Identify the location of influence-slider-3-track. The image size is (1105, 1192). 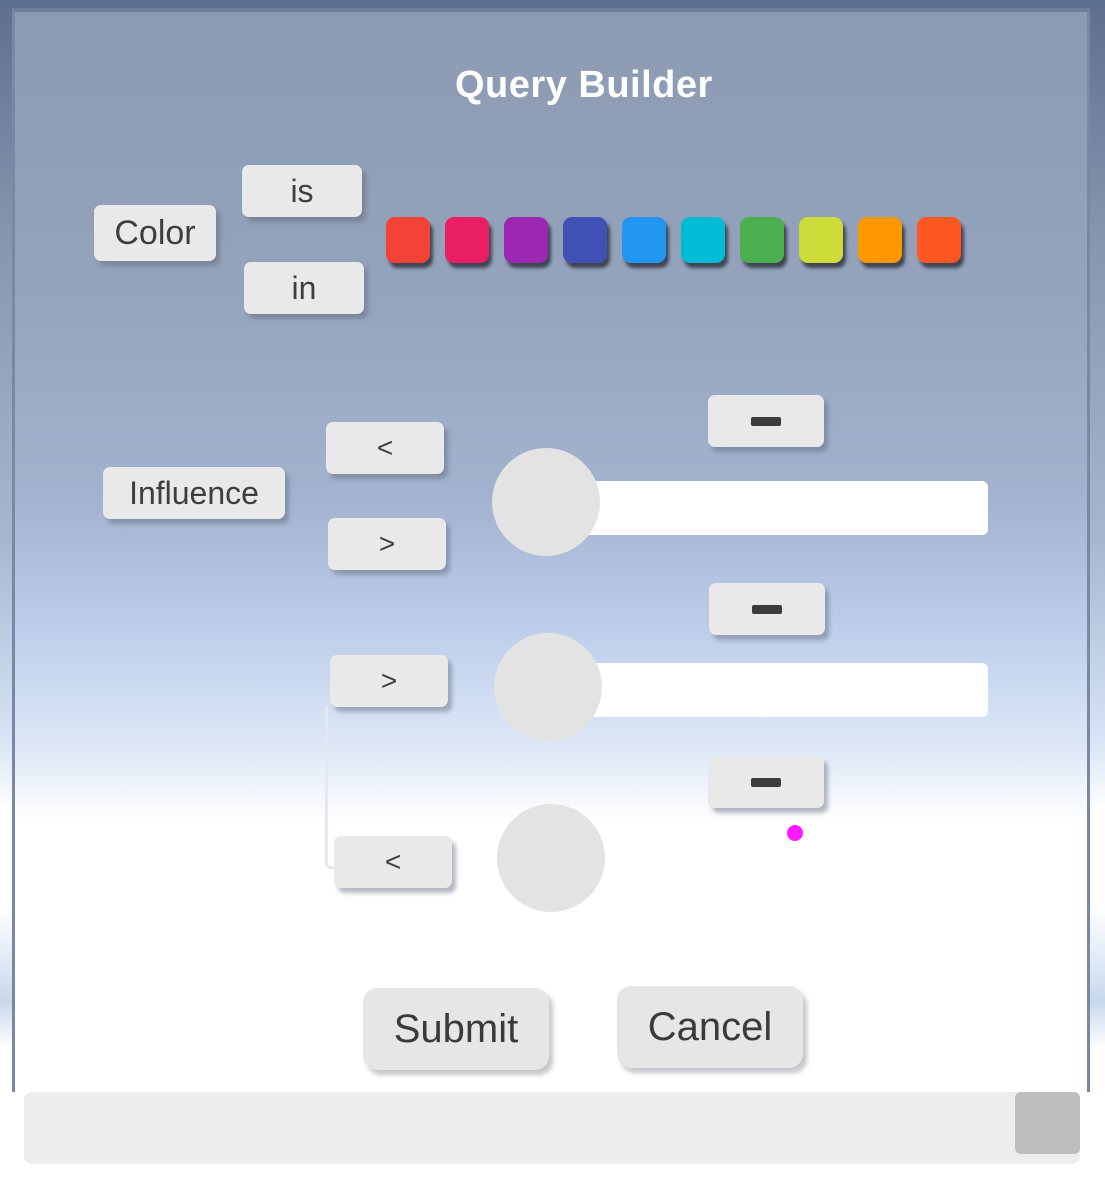
(770, 857).